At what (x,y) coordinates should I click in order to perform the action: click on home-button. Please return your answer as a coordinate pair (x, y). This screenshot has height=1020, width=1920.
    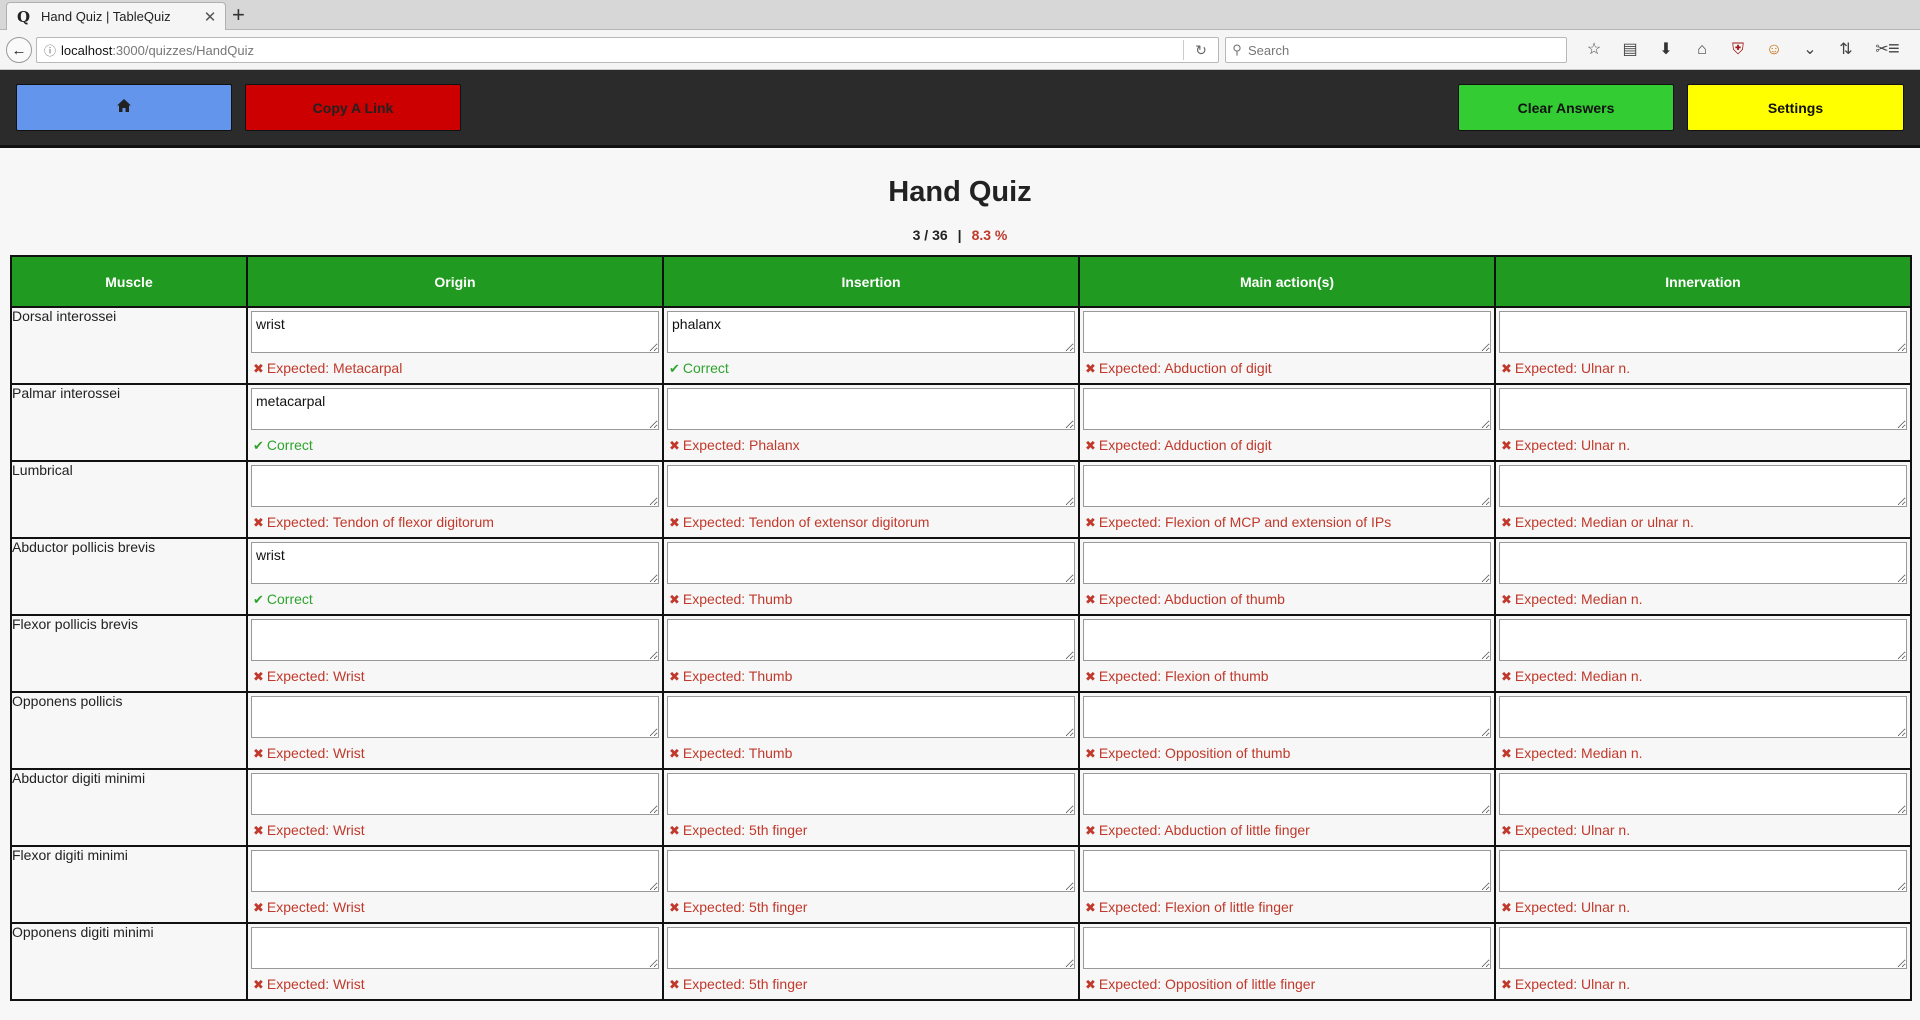
    Looking at the image, I should click on (124, 107).